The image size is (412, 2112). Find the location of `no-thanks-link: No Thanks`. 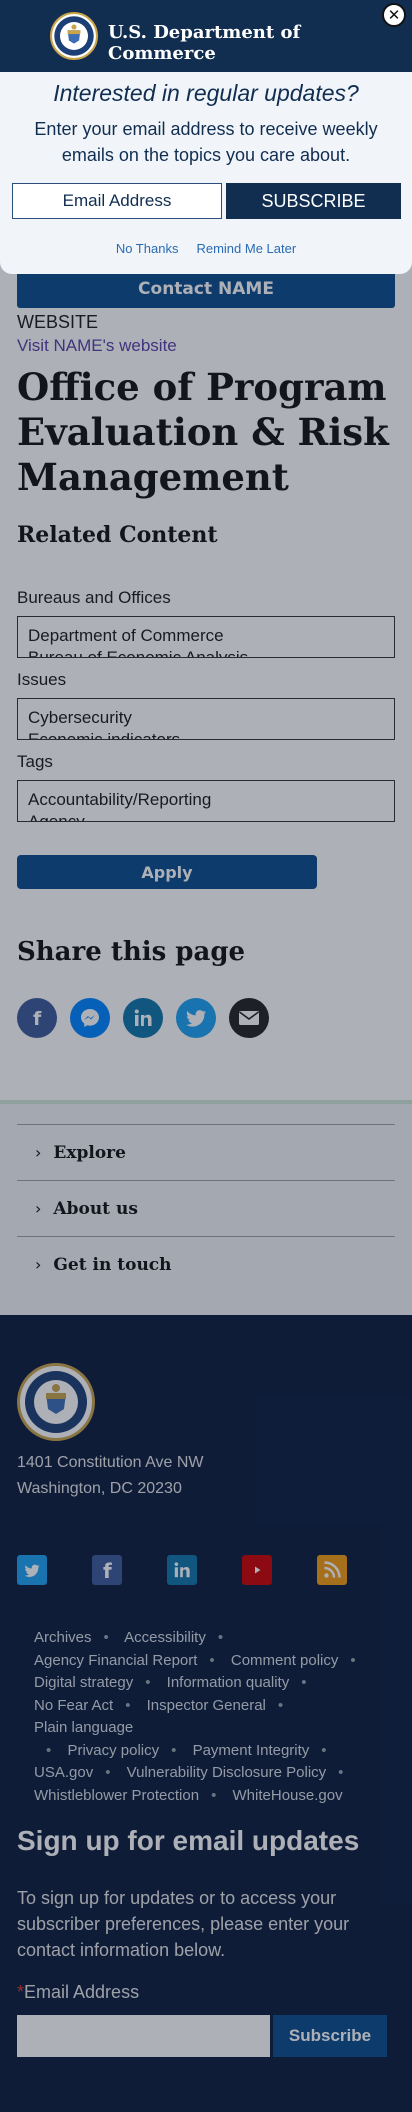

no-thanks-link: No Thanks is located at coordinates (147, 248).